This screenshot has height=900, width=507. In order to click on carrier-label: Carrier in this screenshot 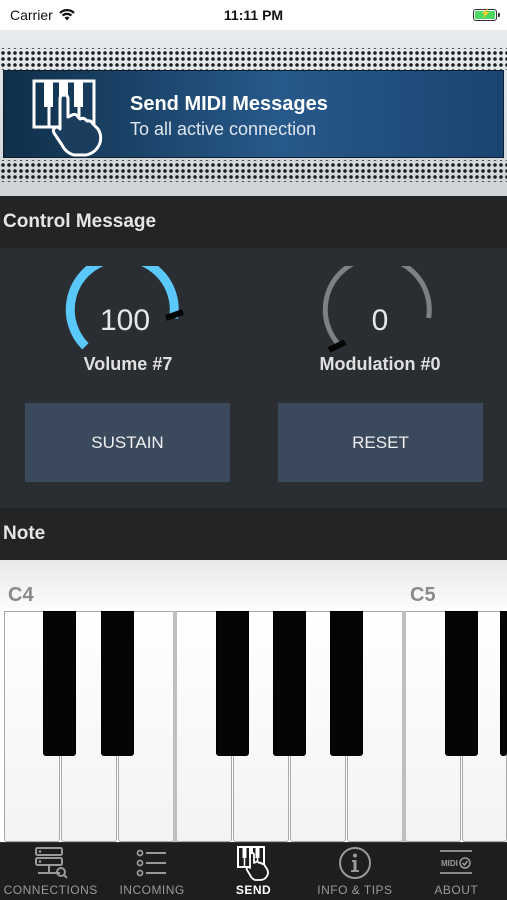, I will do `click(31, 15)`.